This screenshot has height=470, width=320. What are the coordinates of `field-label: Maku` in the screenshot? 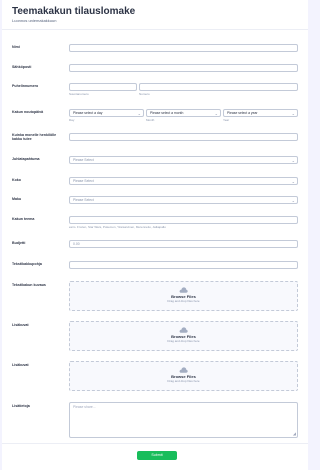 It's located at (17, 199).